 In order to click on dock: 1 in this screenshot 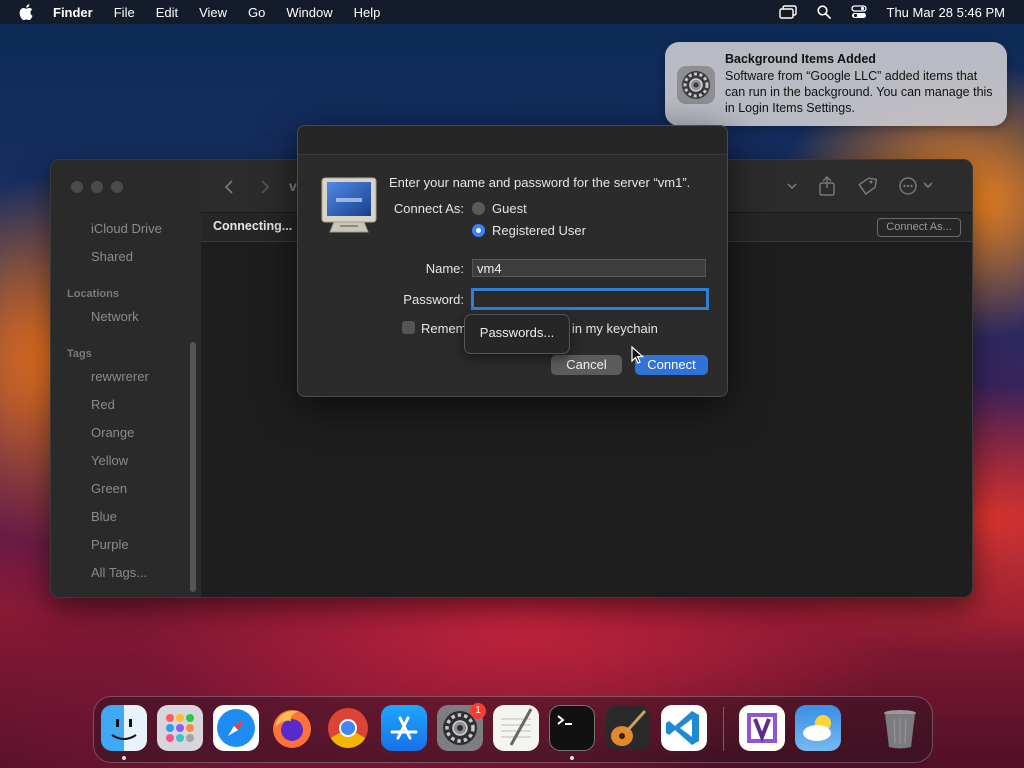, I will do `click(513, 729)`.